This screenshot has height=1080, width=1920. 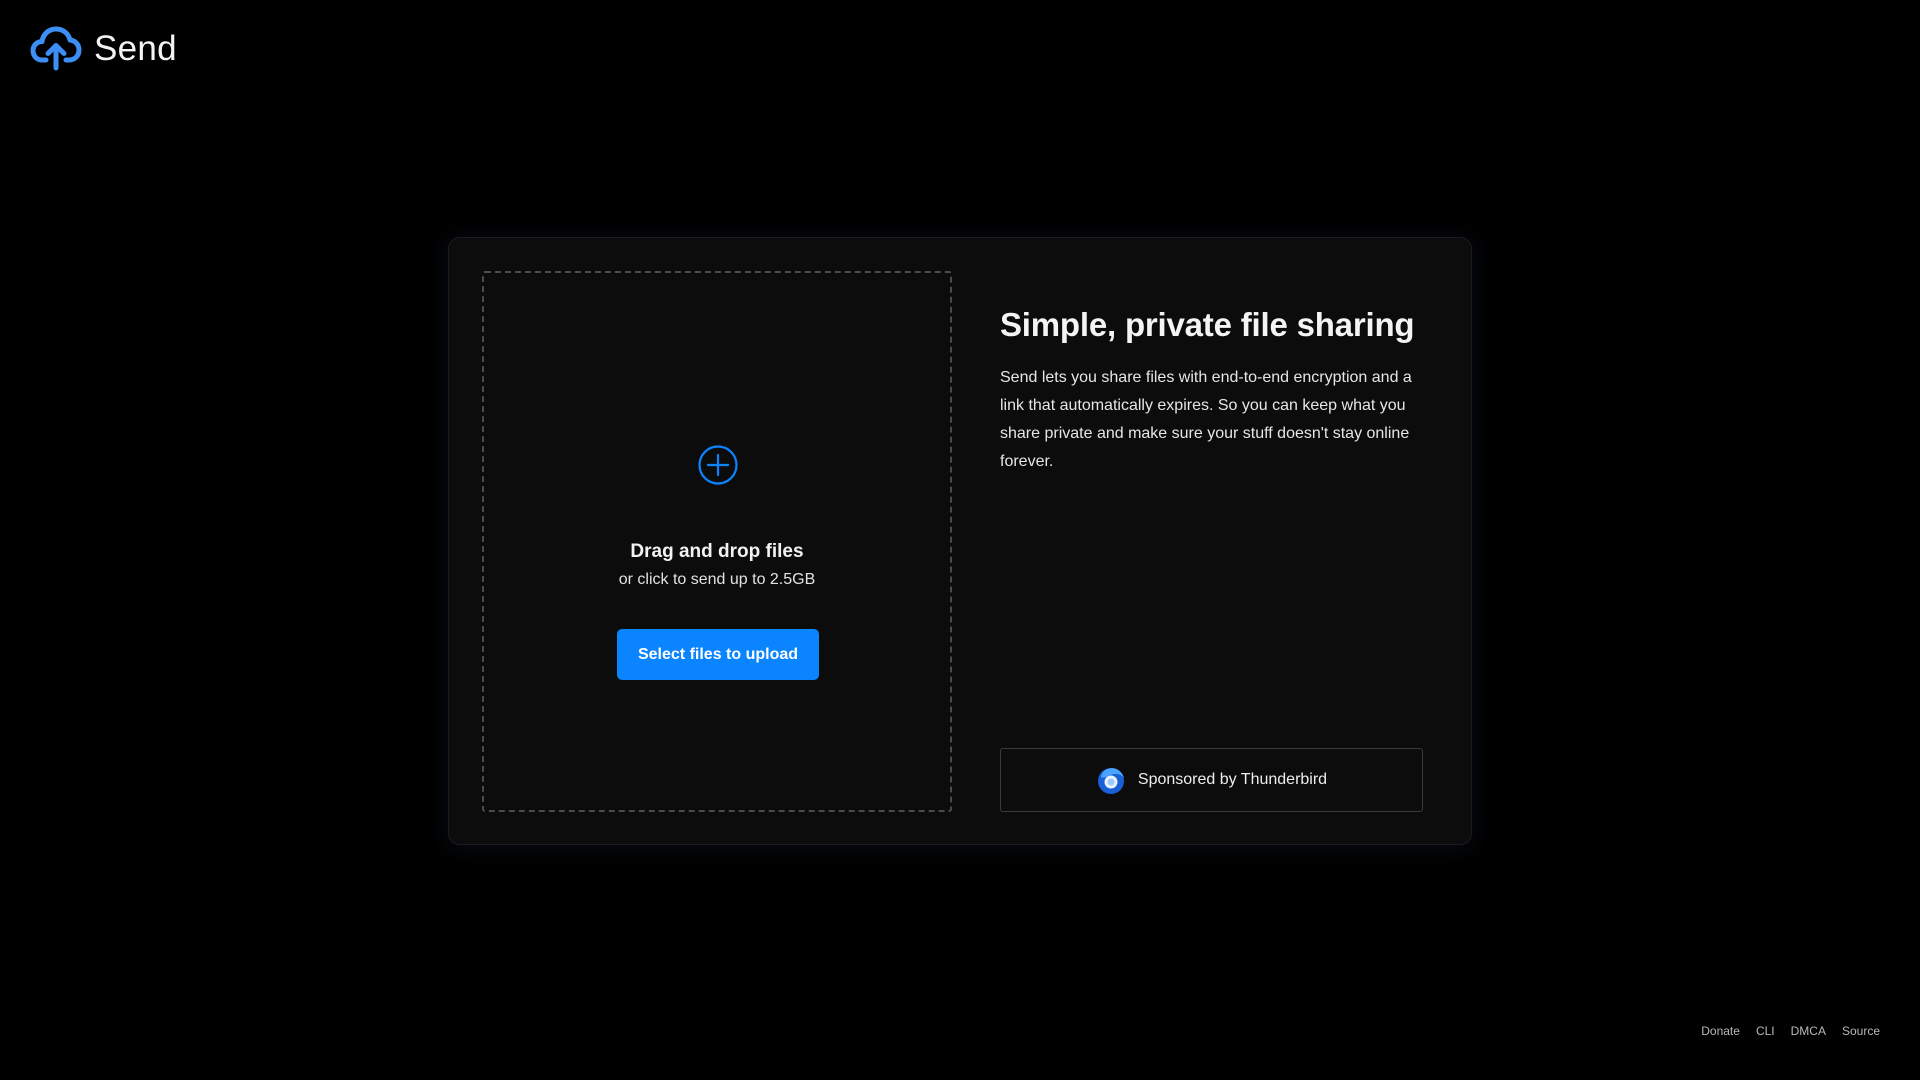 What do you see at coordinates (718, 654) in the screenshot?
I see `select-files-button: Select files to upload` at bounding box center [718, 654].